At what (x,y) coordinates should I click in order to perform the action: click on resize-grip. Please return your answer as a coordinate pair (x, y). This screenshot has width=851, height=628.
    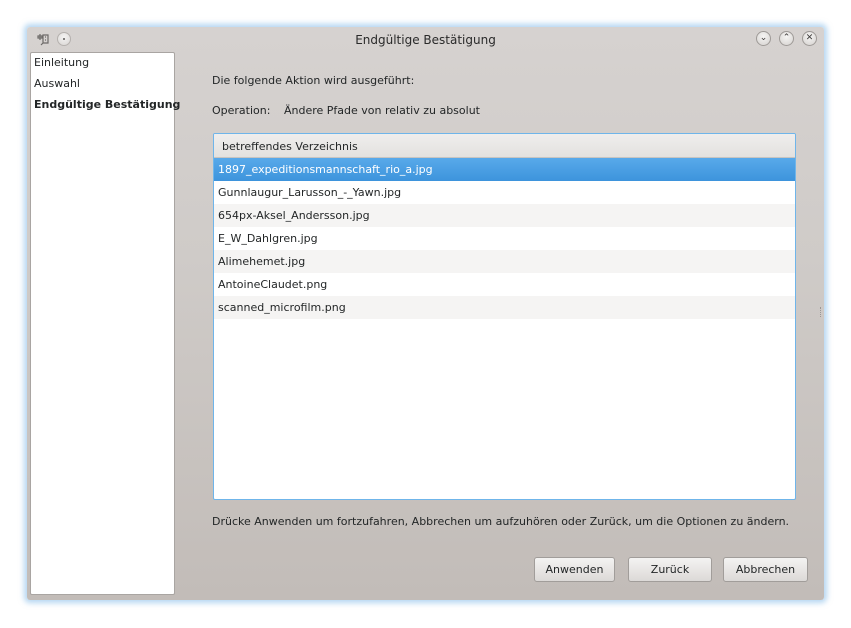
    Looking at the image, I should click on (821, 312).